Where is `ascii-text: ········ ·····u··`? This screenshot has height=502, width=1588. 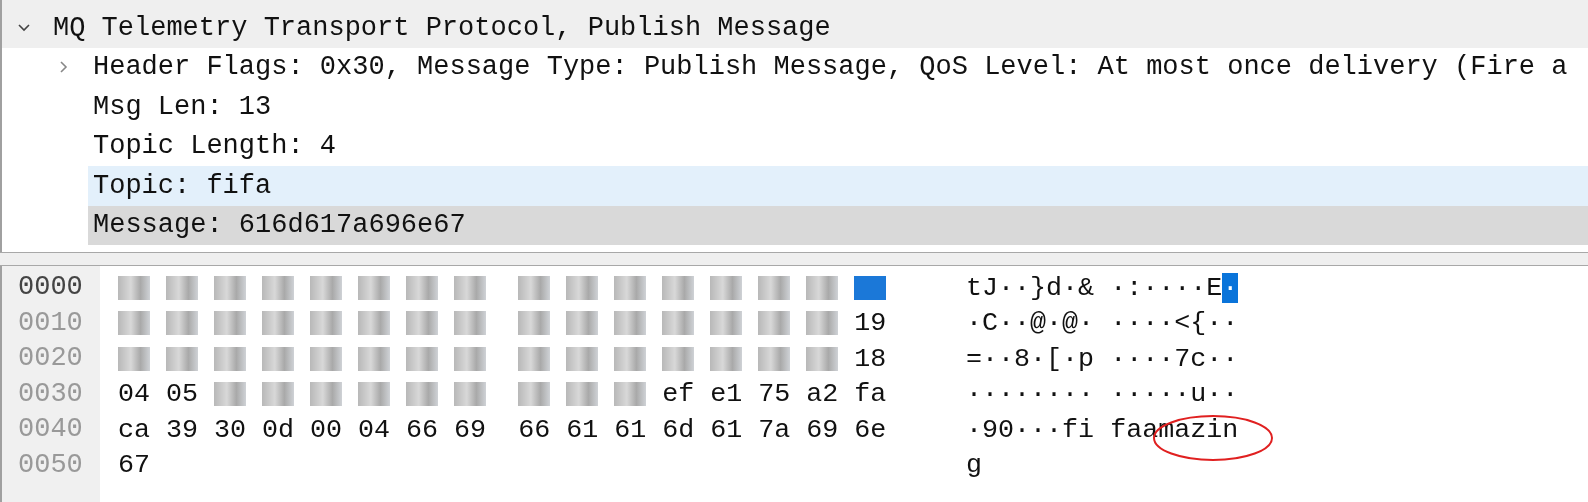
ascii-text: ········ ·····u·· is located at coordinates (1102, 394).